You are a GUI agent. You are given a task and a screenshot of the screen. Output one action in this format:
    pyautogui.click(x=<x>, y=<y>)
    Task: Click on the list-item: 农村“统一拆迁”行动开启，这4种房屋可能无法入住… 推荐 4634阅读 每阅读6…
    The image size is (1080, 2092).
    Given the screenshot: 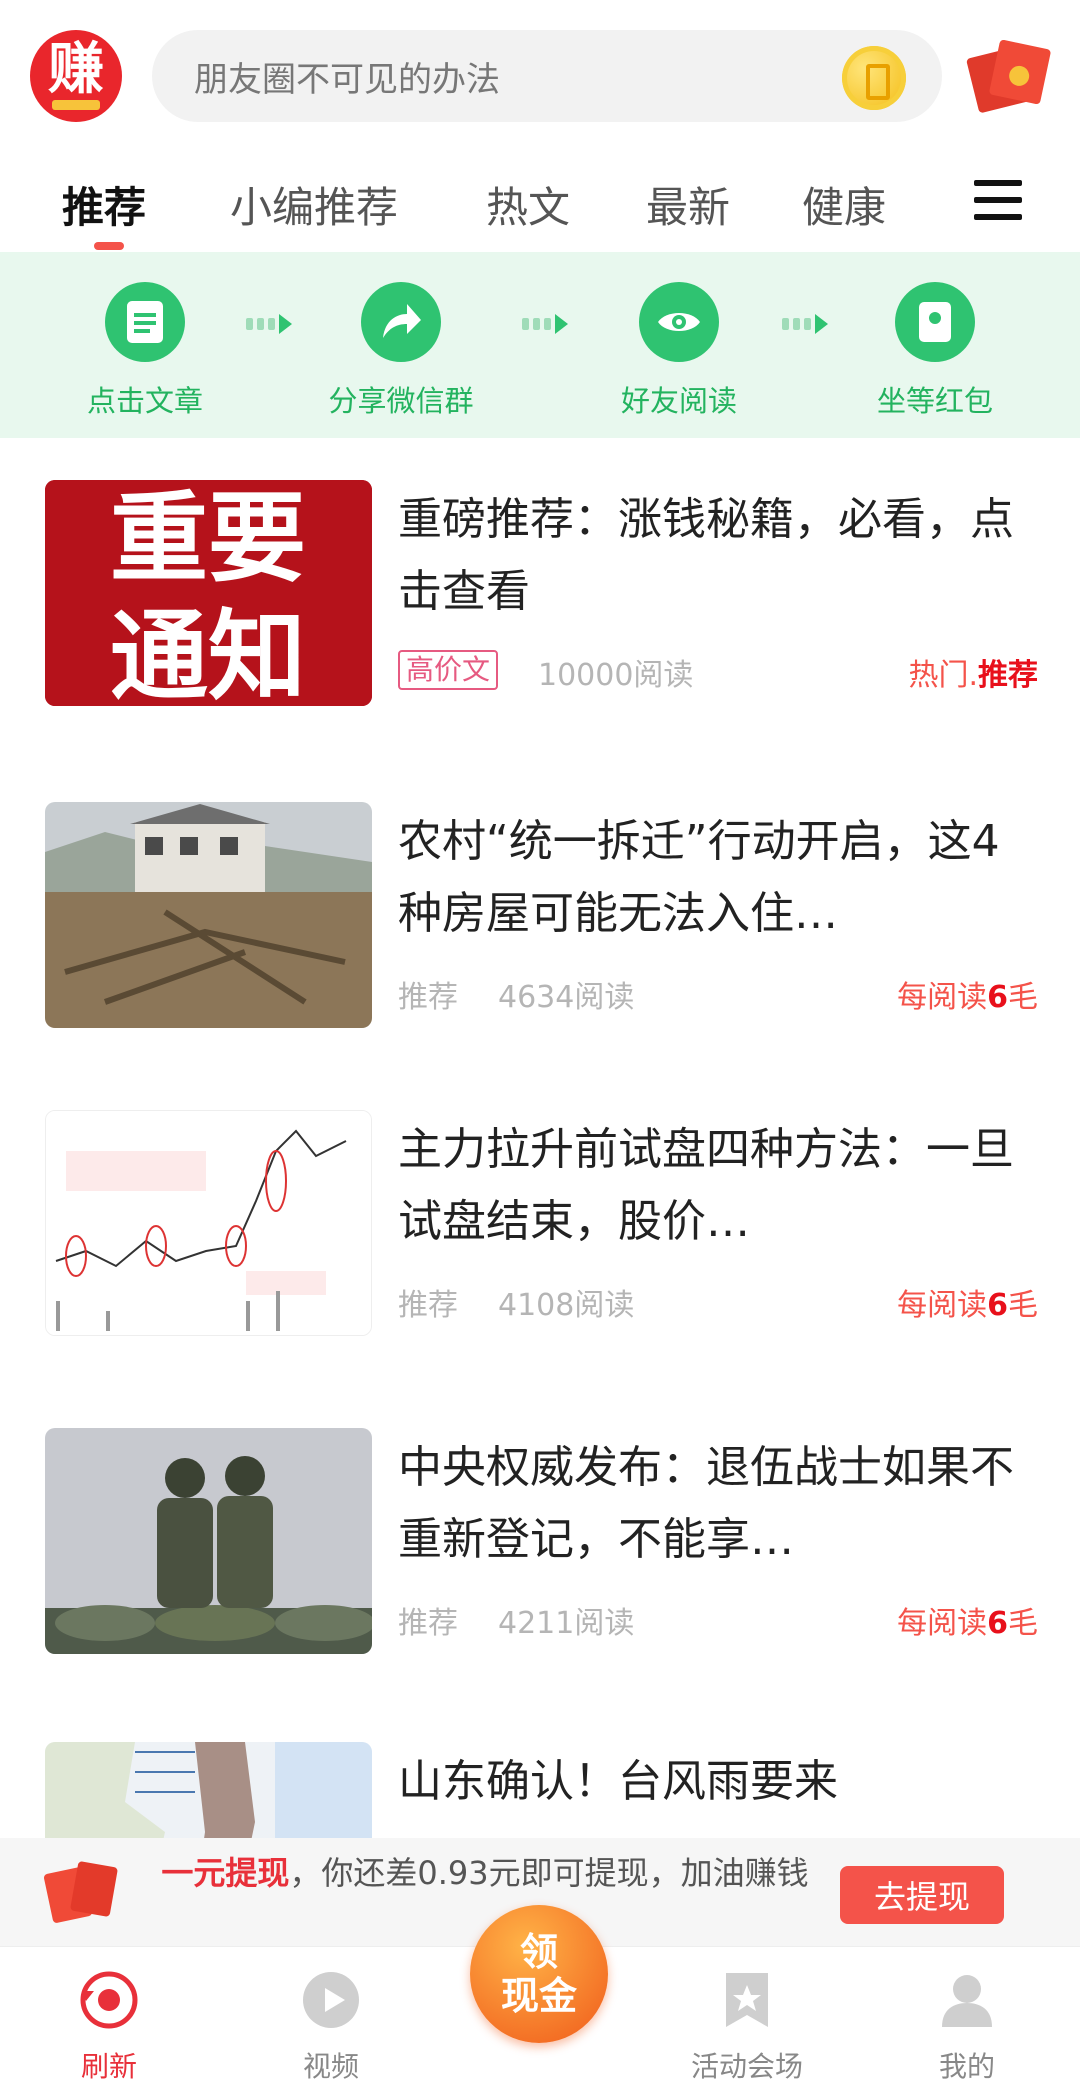 What is the action you would take?
    pyautogui.click(x=540, y=922)
    